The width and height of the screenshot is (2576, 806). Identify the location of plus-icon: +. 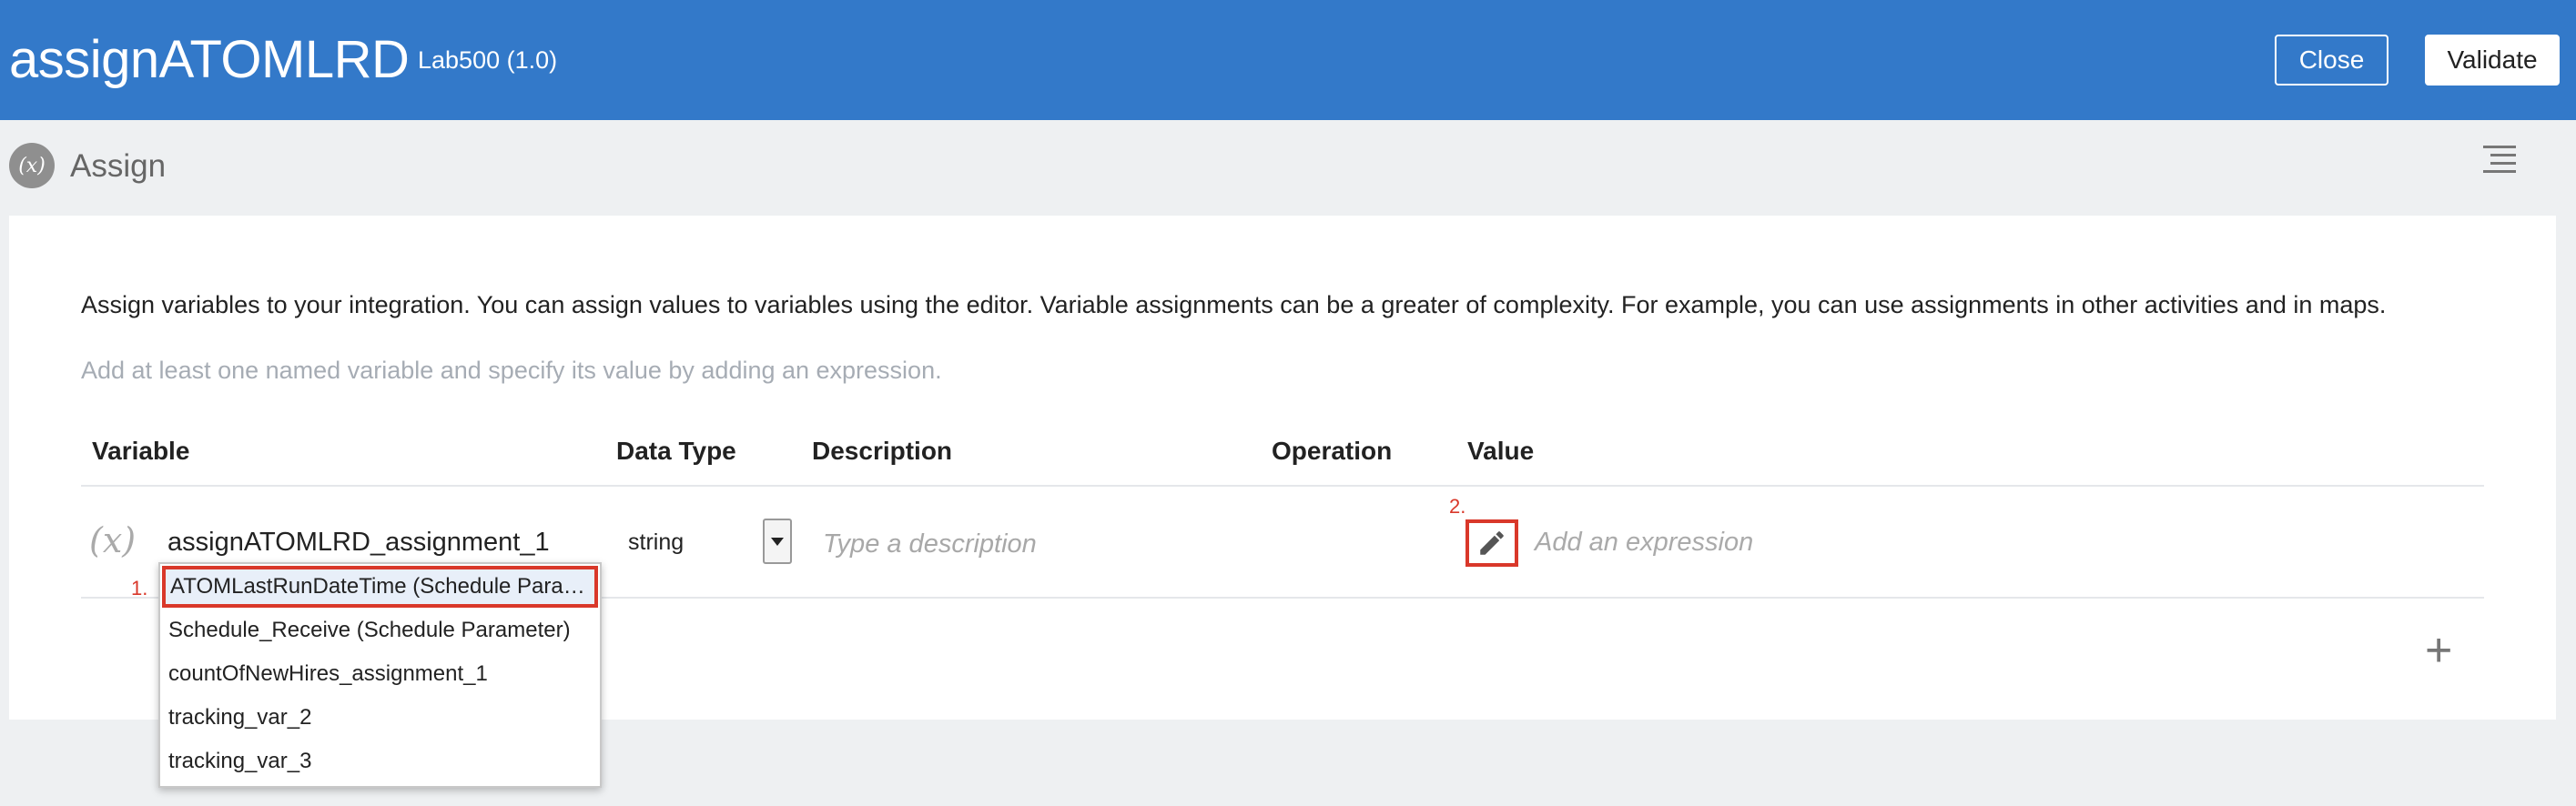
(2438, 651).